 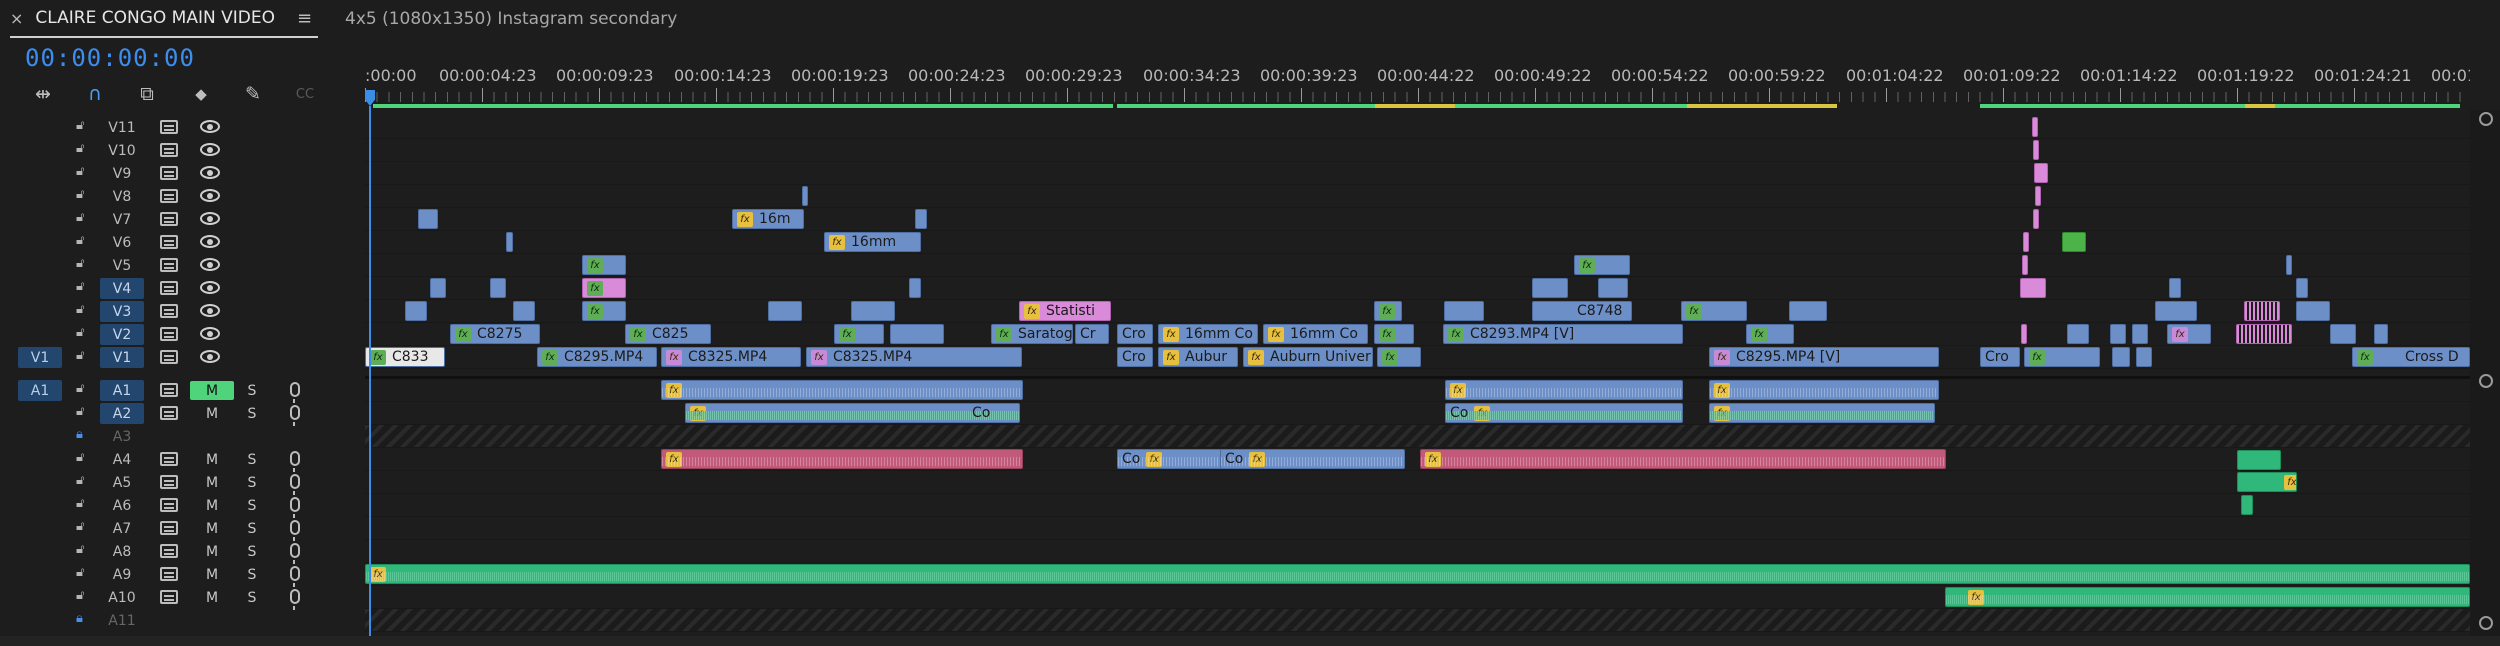 What do you see at coordinates (110, 58) in the screenshot?
I see `playhead-timecode: 00:00:00:00` at bounding box center [110, 58].